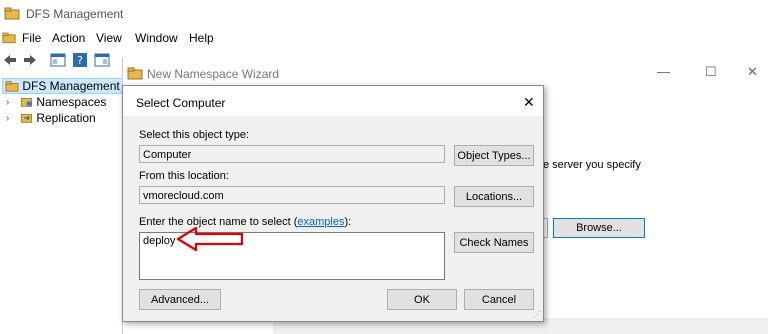  I want to click on object-type-field: Computer, so click(292, 154).